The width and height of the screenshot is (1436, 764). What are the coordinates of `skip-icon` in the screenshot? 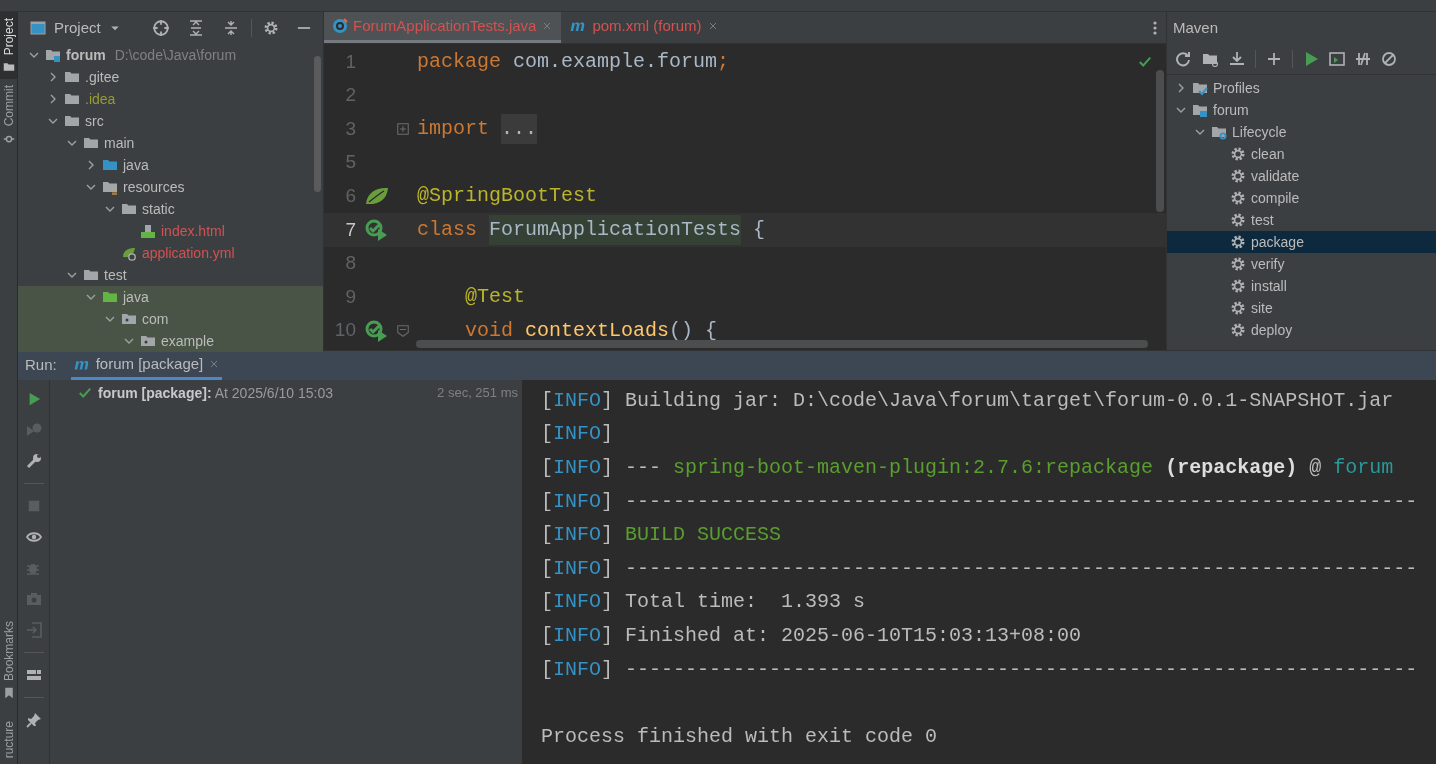 It's located at (1389, 59).